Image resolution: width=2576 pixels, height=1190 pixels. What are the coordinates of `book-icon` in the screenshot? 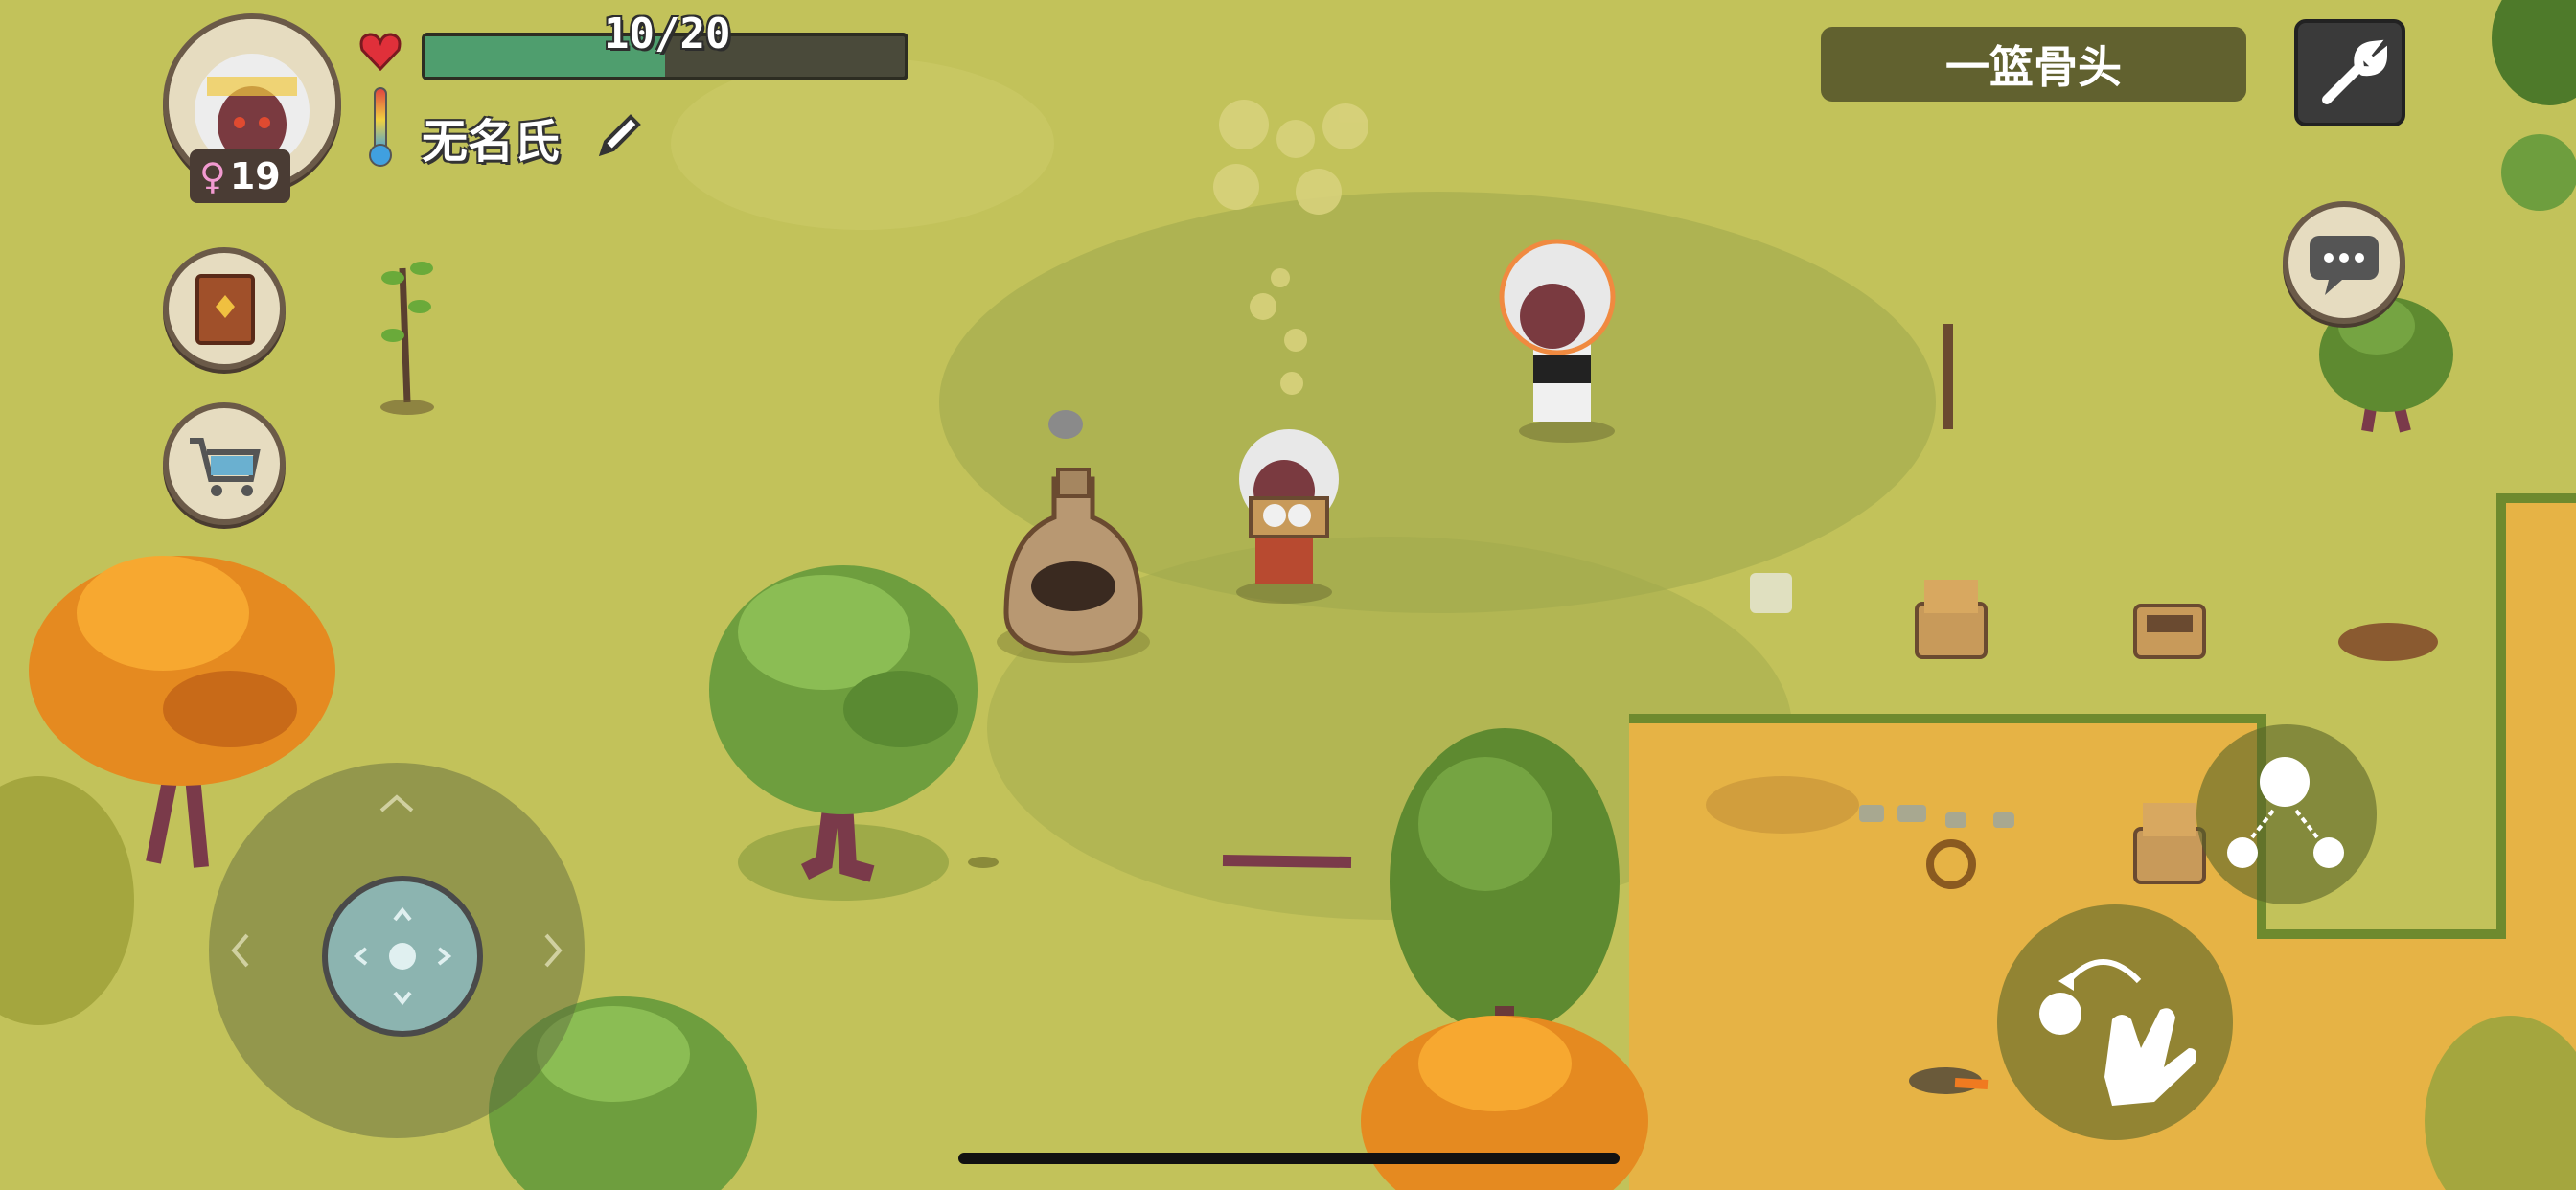 It's located at (225, 310).